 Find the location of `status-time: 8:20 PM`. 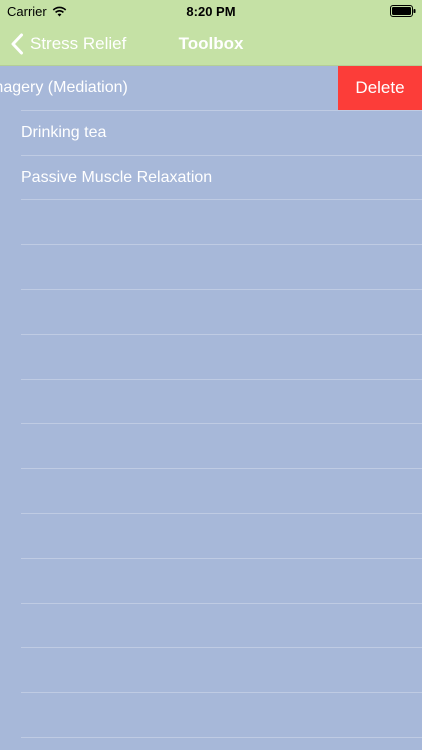

status-time: 8:20 PM is located at coordinates (211, 11).